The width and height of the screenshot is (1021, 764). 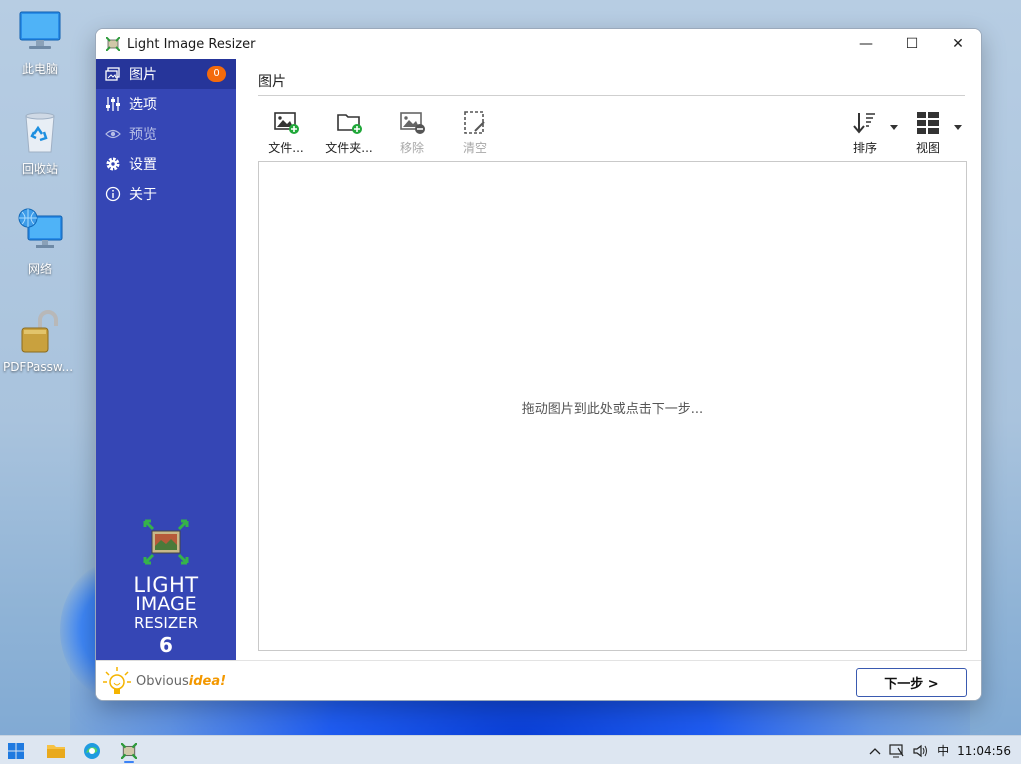 I want to click on remove-label: 移除, so click(x=411, y=148).